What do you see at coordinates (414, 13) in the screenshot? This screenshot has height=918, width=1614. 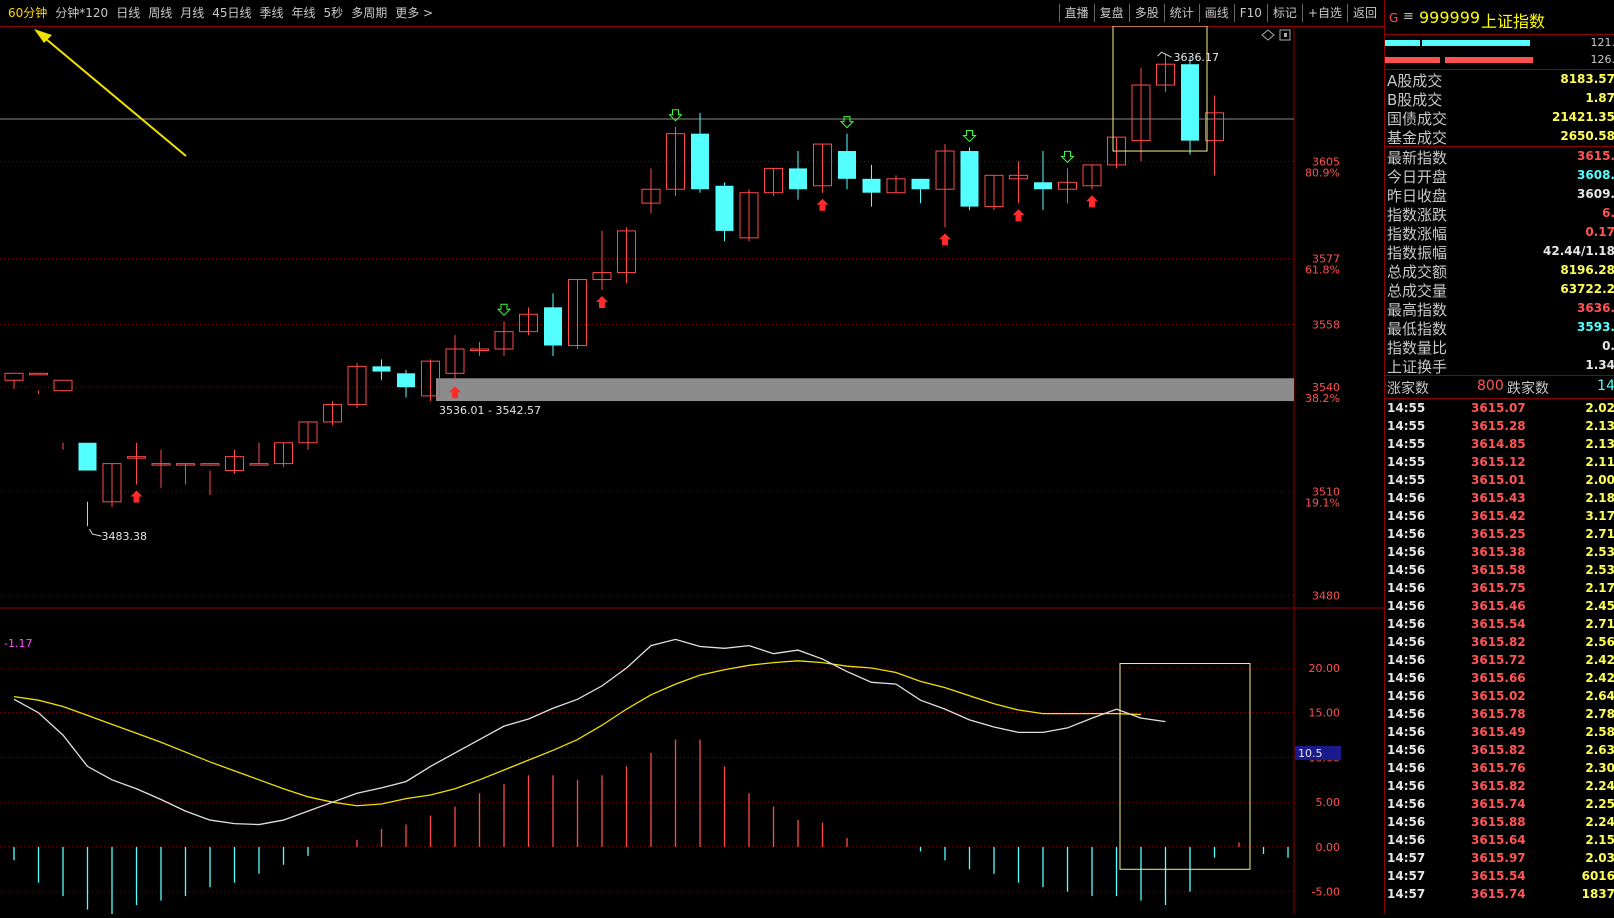 I see `period-tab-10: 更多 >` at bounding box center [414, 13].